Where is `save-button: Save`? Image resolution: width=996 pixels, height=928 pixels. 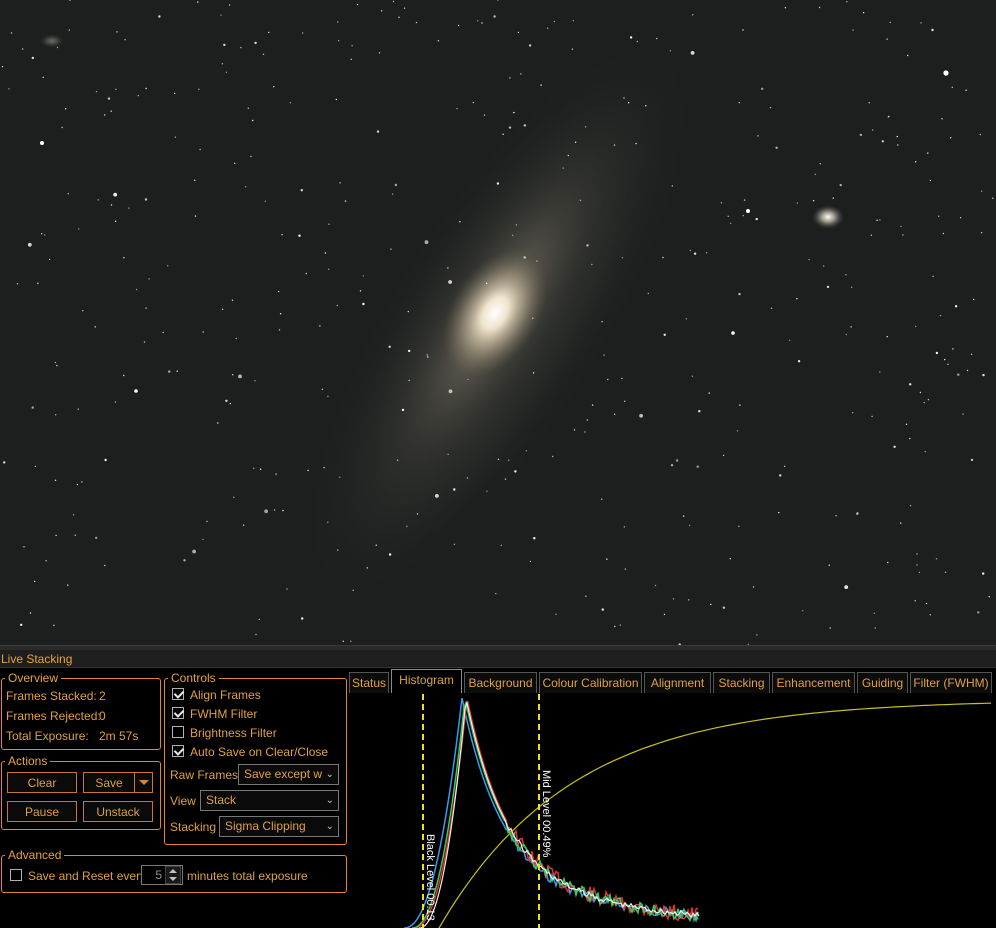 save-button: Save is located at coordinates (109, 782).